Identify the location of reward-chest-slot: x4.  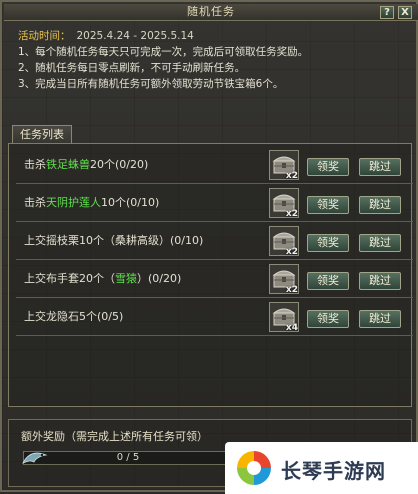
(284, 317).